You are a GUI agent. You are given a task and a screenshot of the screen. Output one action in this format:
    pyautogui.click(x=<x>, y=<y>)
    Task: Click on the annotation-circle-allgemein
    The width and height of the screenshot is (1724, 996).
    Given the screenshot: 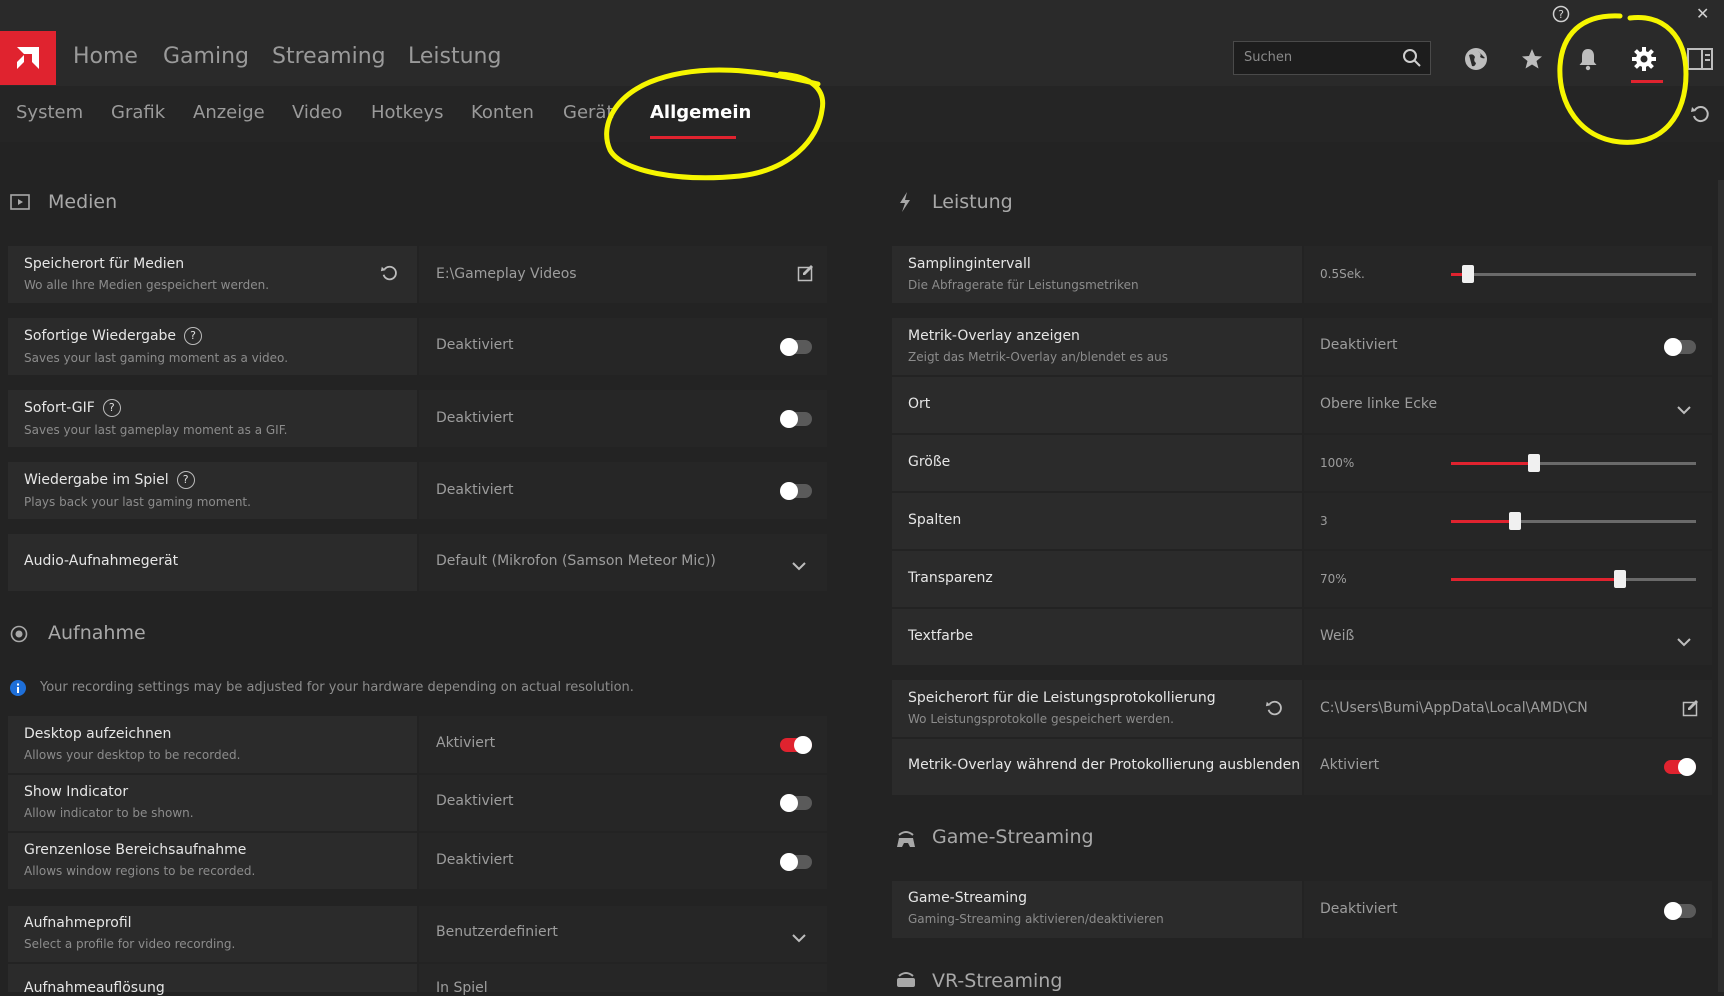 What is the action you would take?
    pyautogui.click(x=715, y=124)
    